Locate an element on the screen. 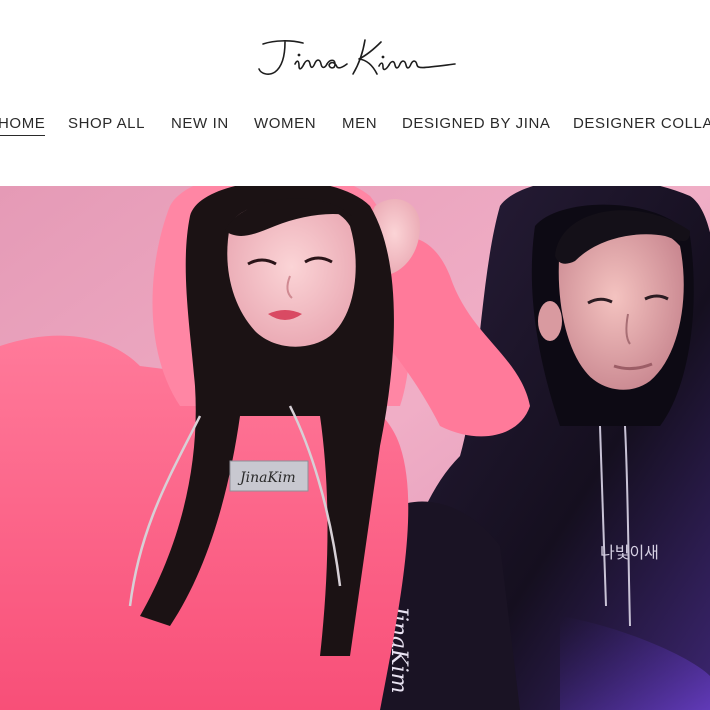  nav-designer-collab: DESIGNER COLLA is located at coordinates (641, 124).